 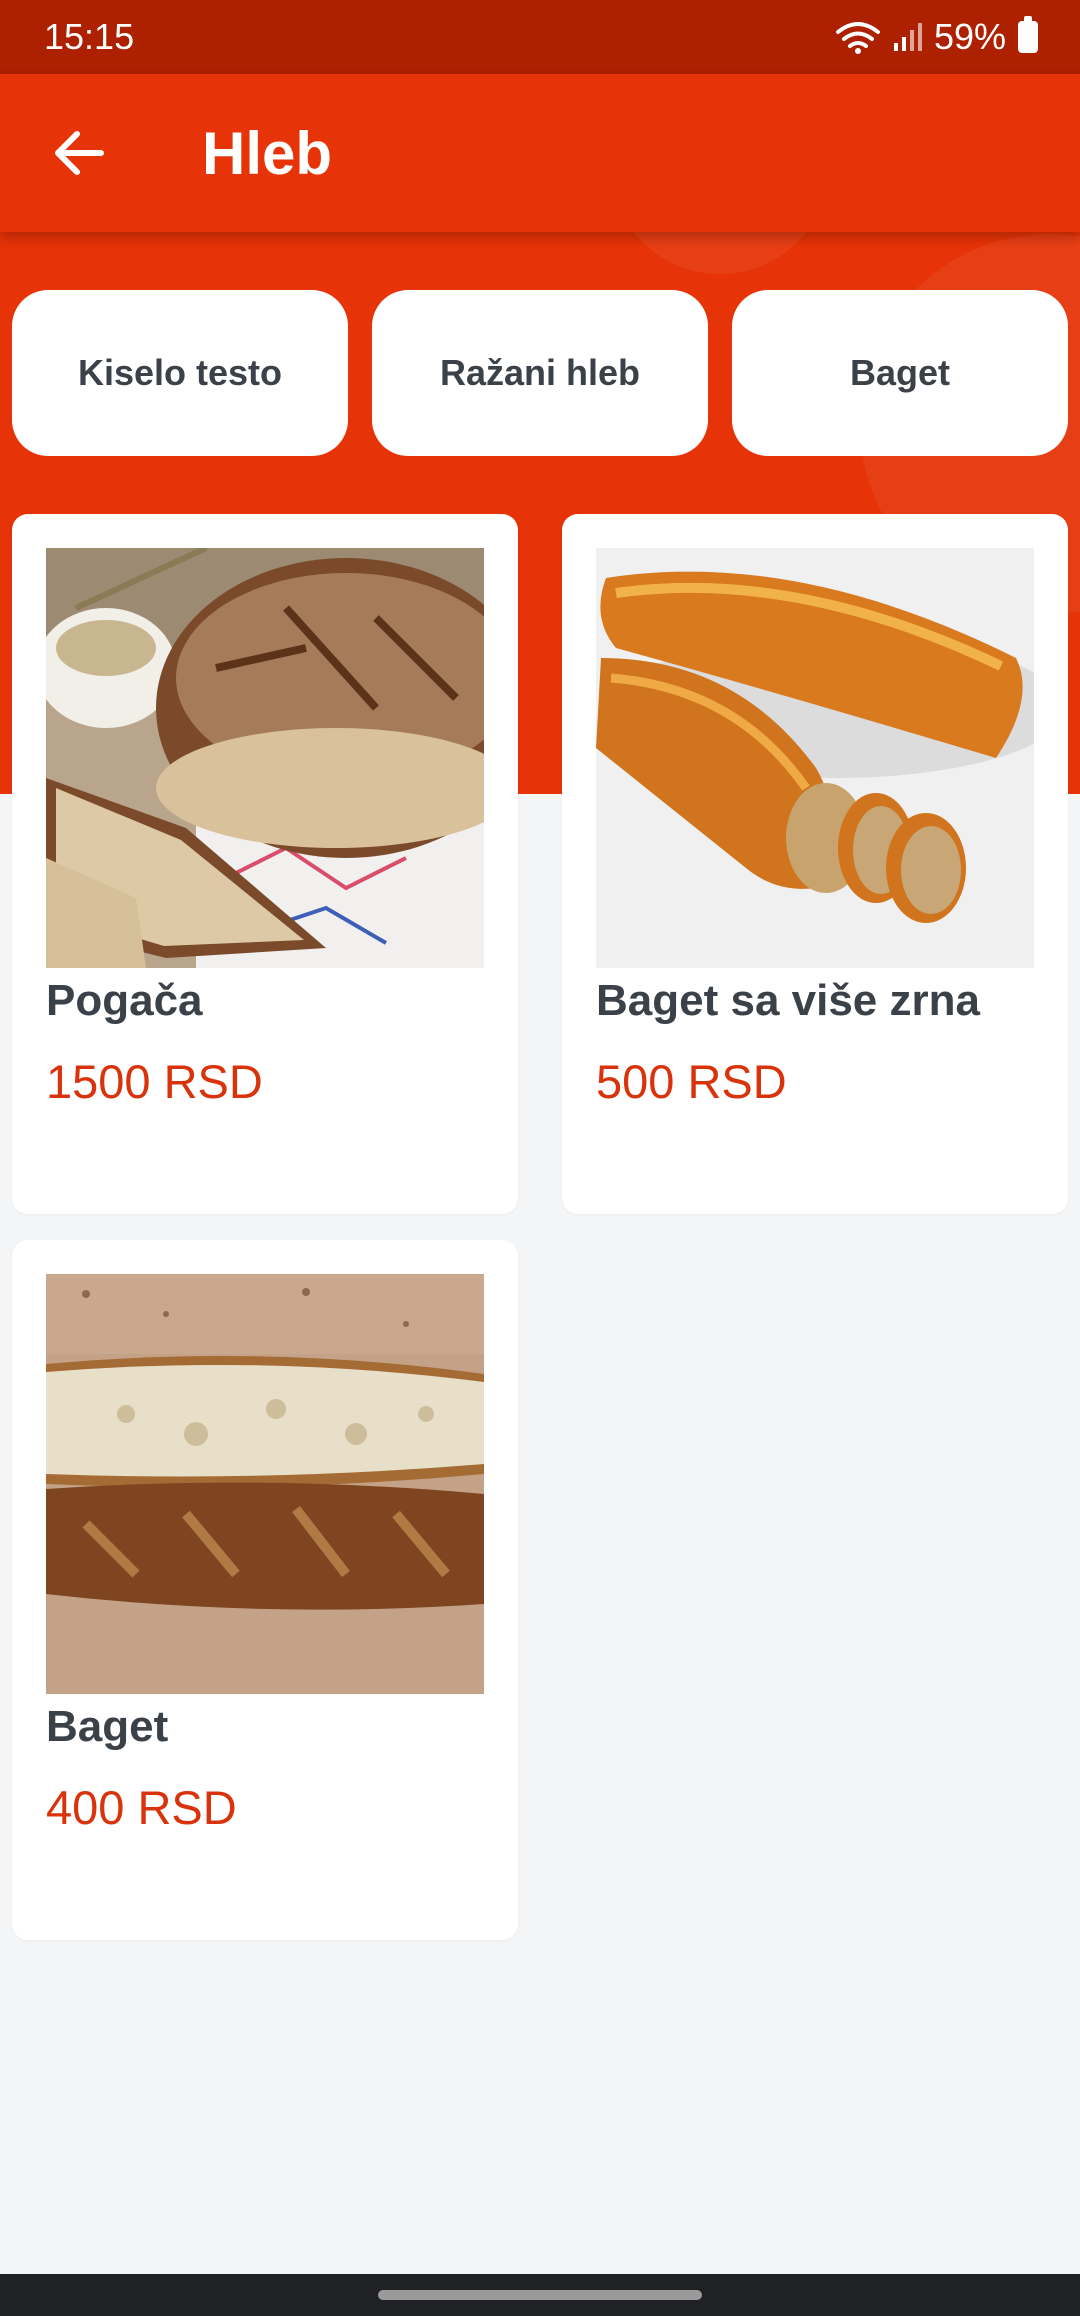 What do you see at coordinates (969, 36) in the screenshot?
I see `battery-percent: 59%` at bounding box center [969, 36].